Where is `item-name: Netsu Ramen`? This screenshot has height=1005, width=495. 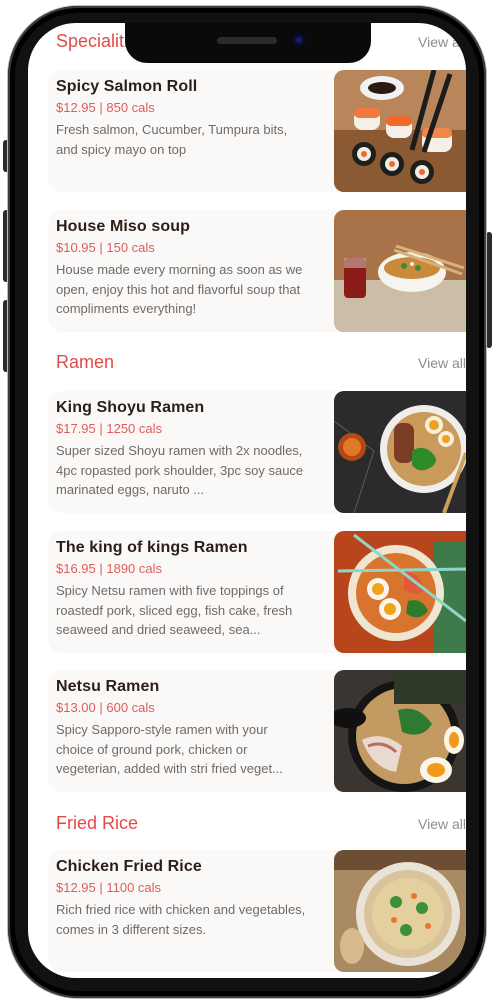
item-name: Netsu Ramen is located at coordinates (108, 686).